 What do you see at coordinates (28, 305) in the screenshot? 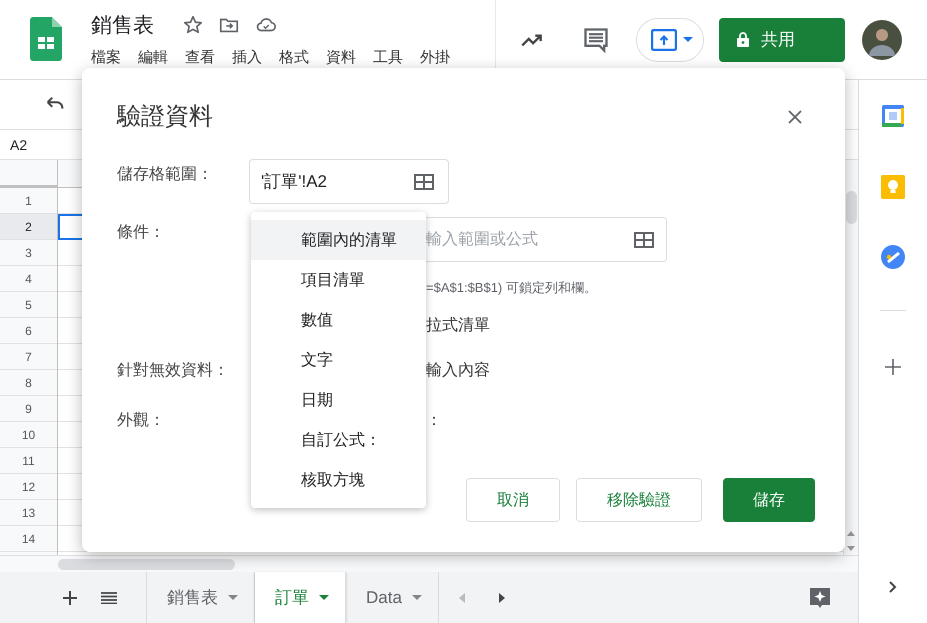
I see `row-number: 5` at bounding box center [28, 305].